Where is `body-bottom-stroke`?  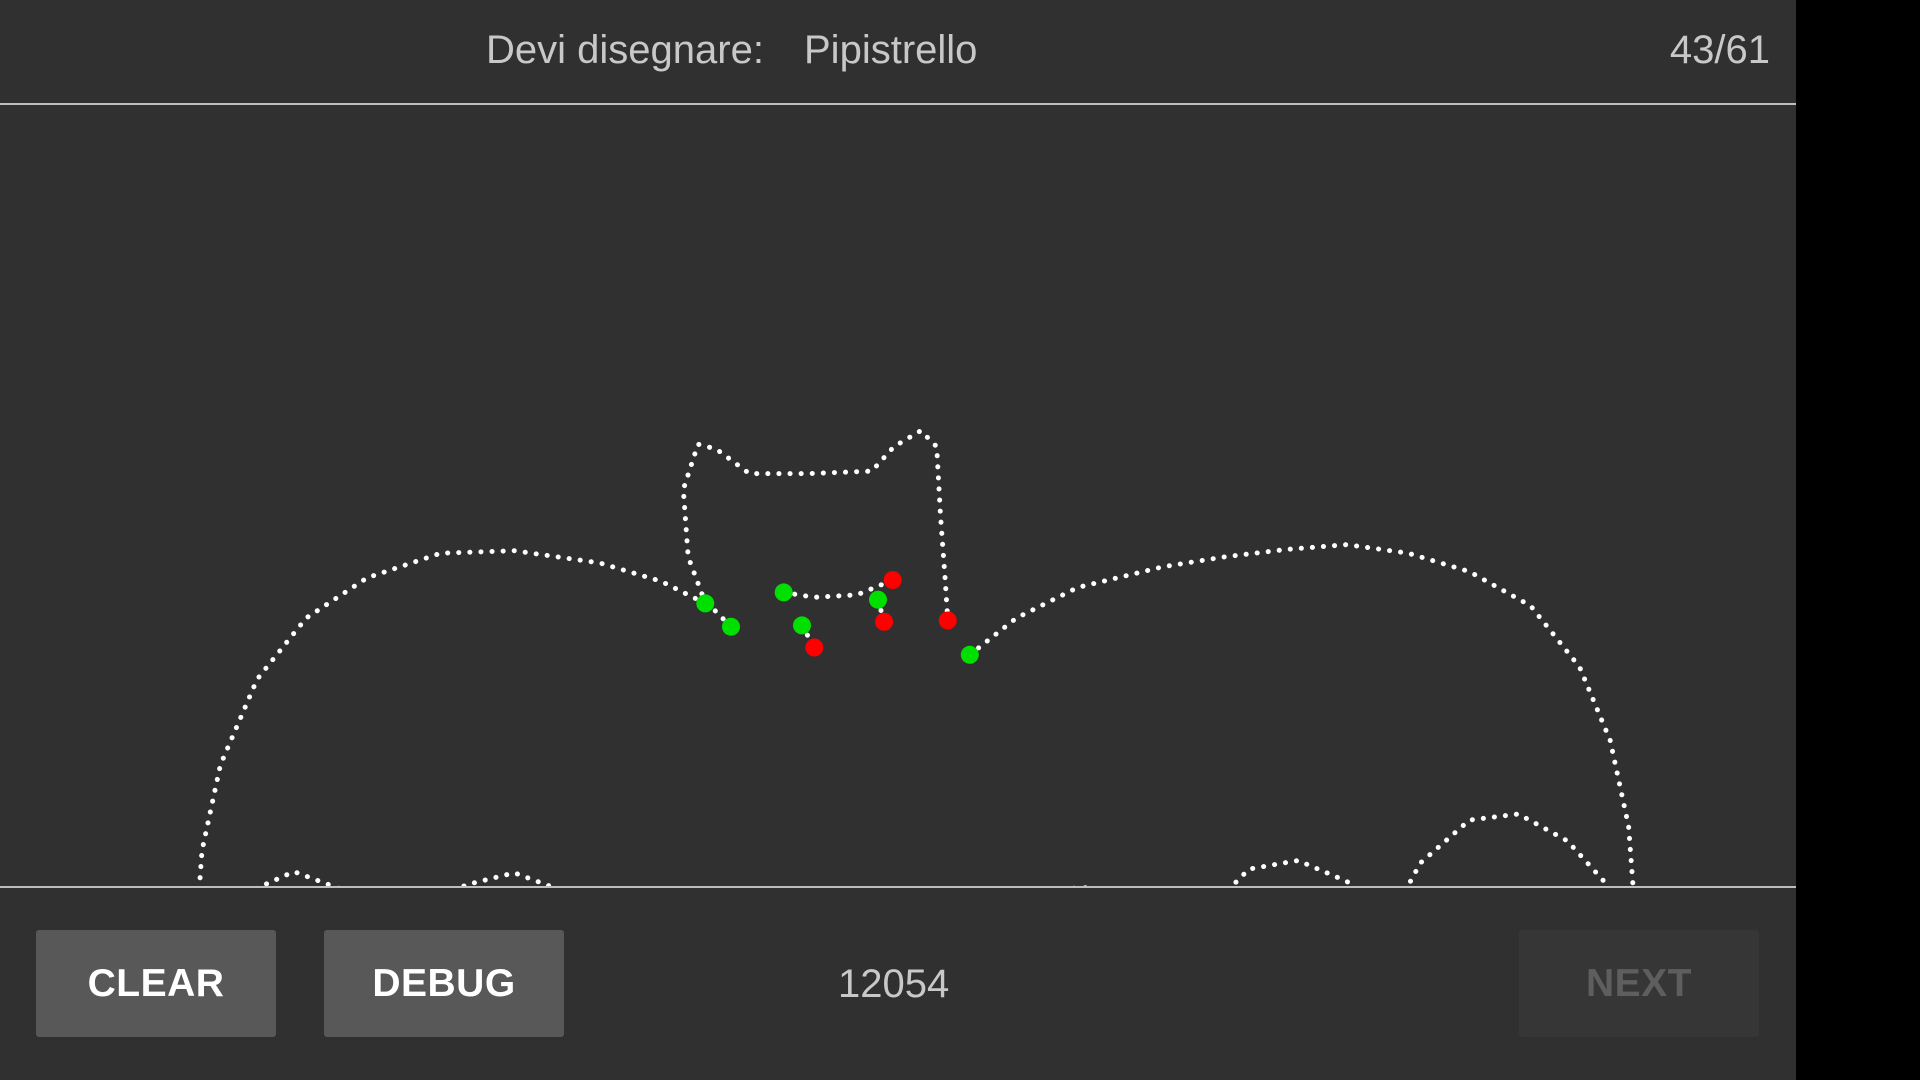 body-bottom-stroke is located at coordinates (1340, 848).